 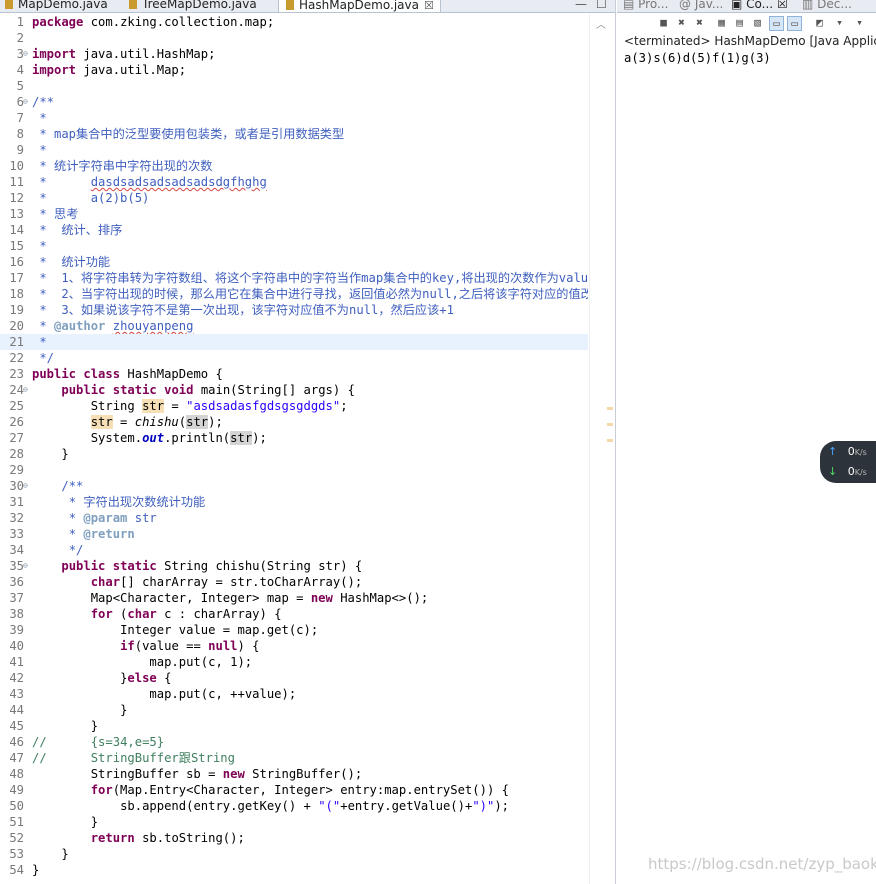 What do you see at coordinates (601, 23) in the screenshot?
I see `scroll-up-icon: ︿` at bounding box center [601, 23].